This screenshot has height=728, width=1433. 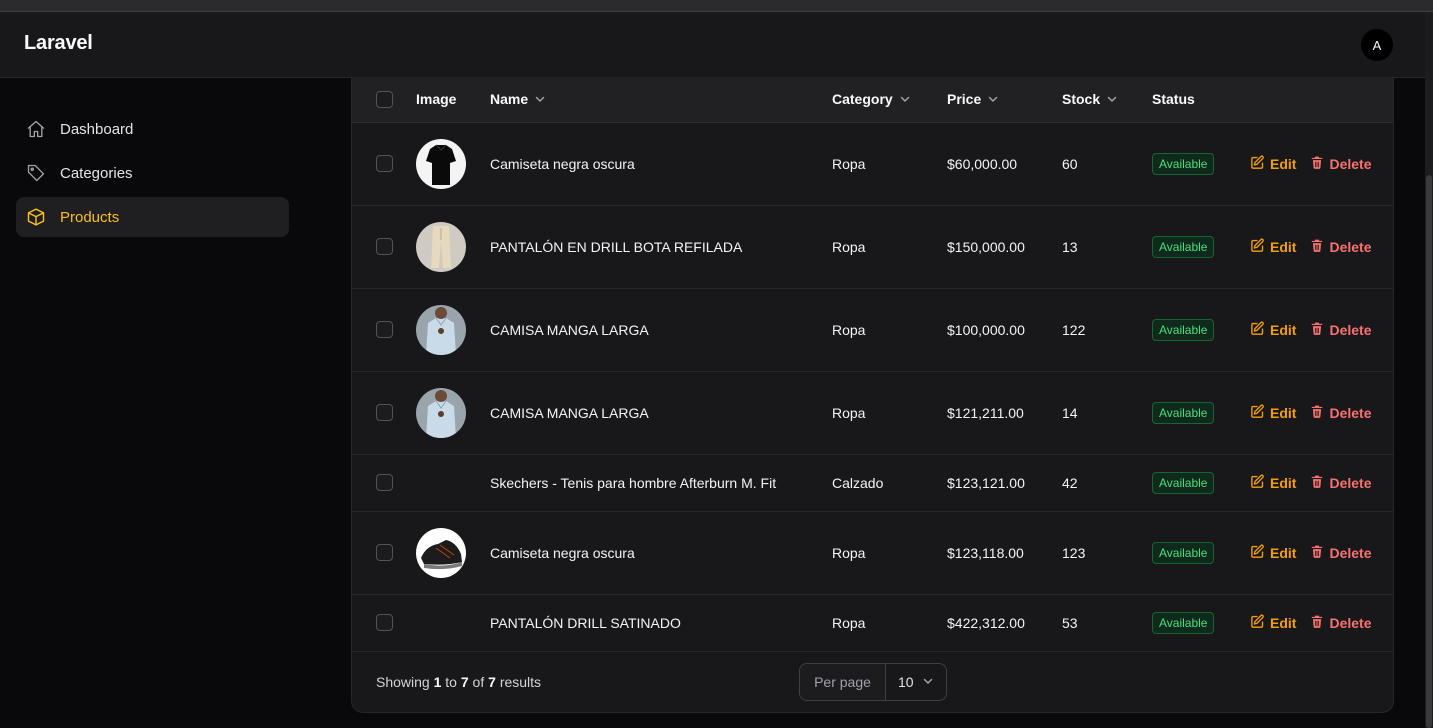 What do you see at coordinates (1107, 623) in the screenshot?
I see `product-stock: 53` at bounding box center [1107, 623].